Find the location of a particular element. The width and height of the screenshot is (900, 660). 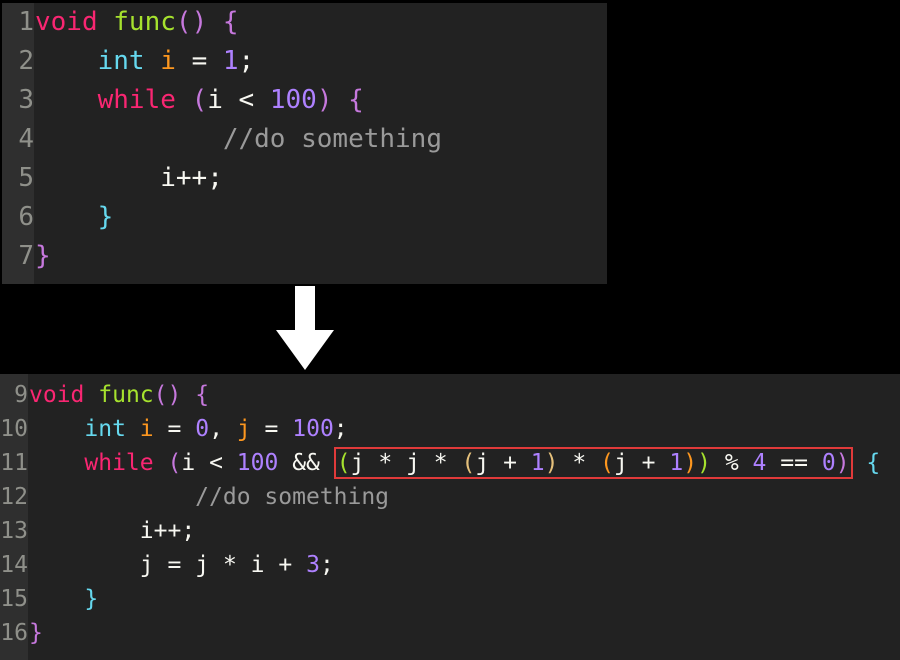

operator: && is located at coordinates (306, 463).